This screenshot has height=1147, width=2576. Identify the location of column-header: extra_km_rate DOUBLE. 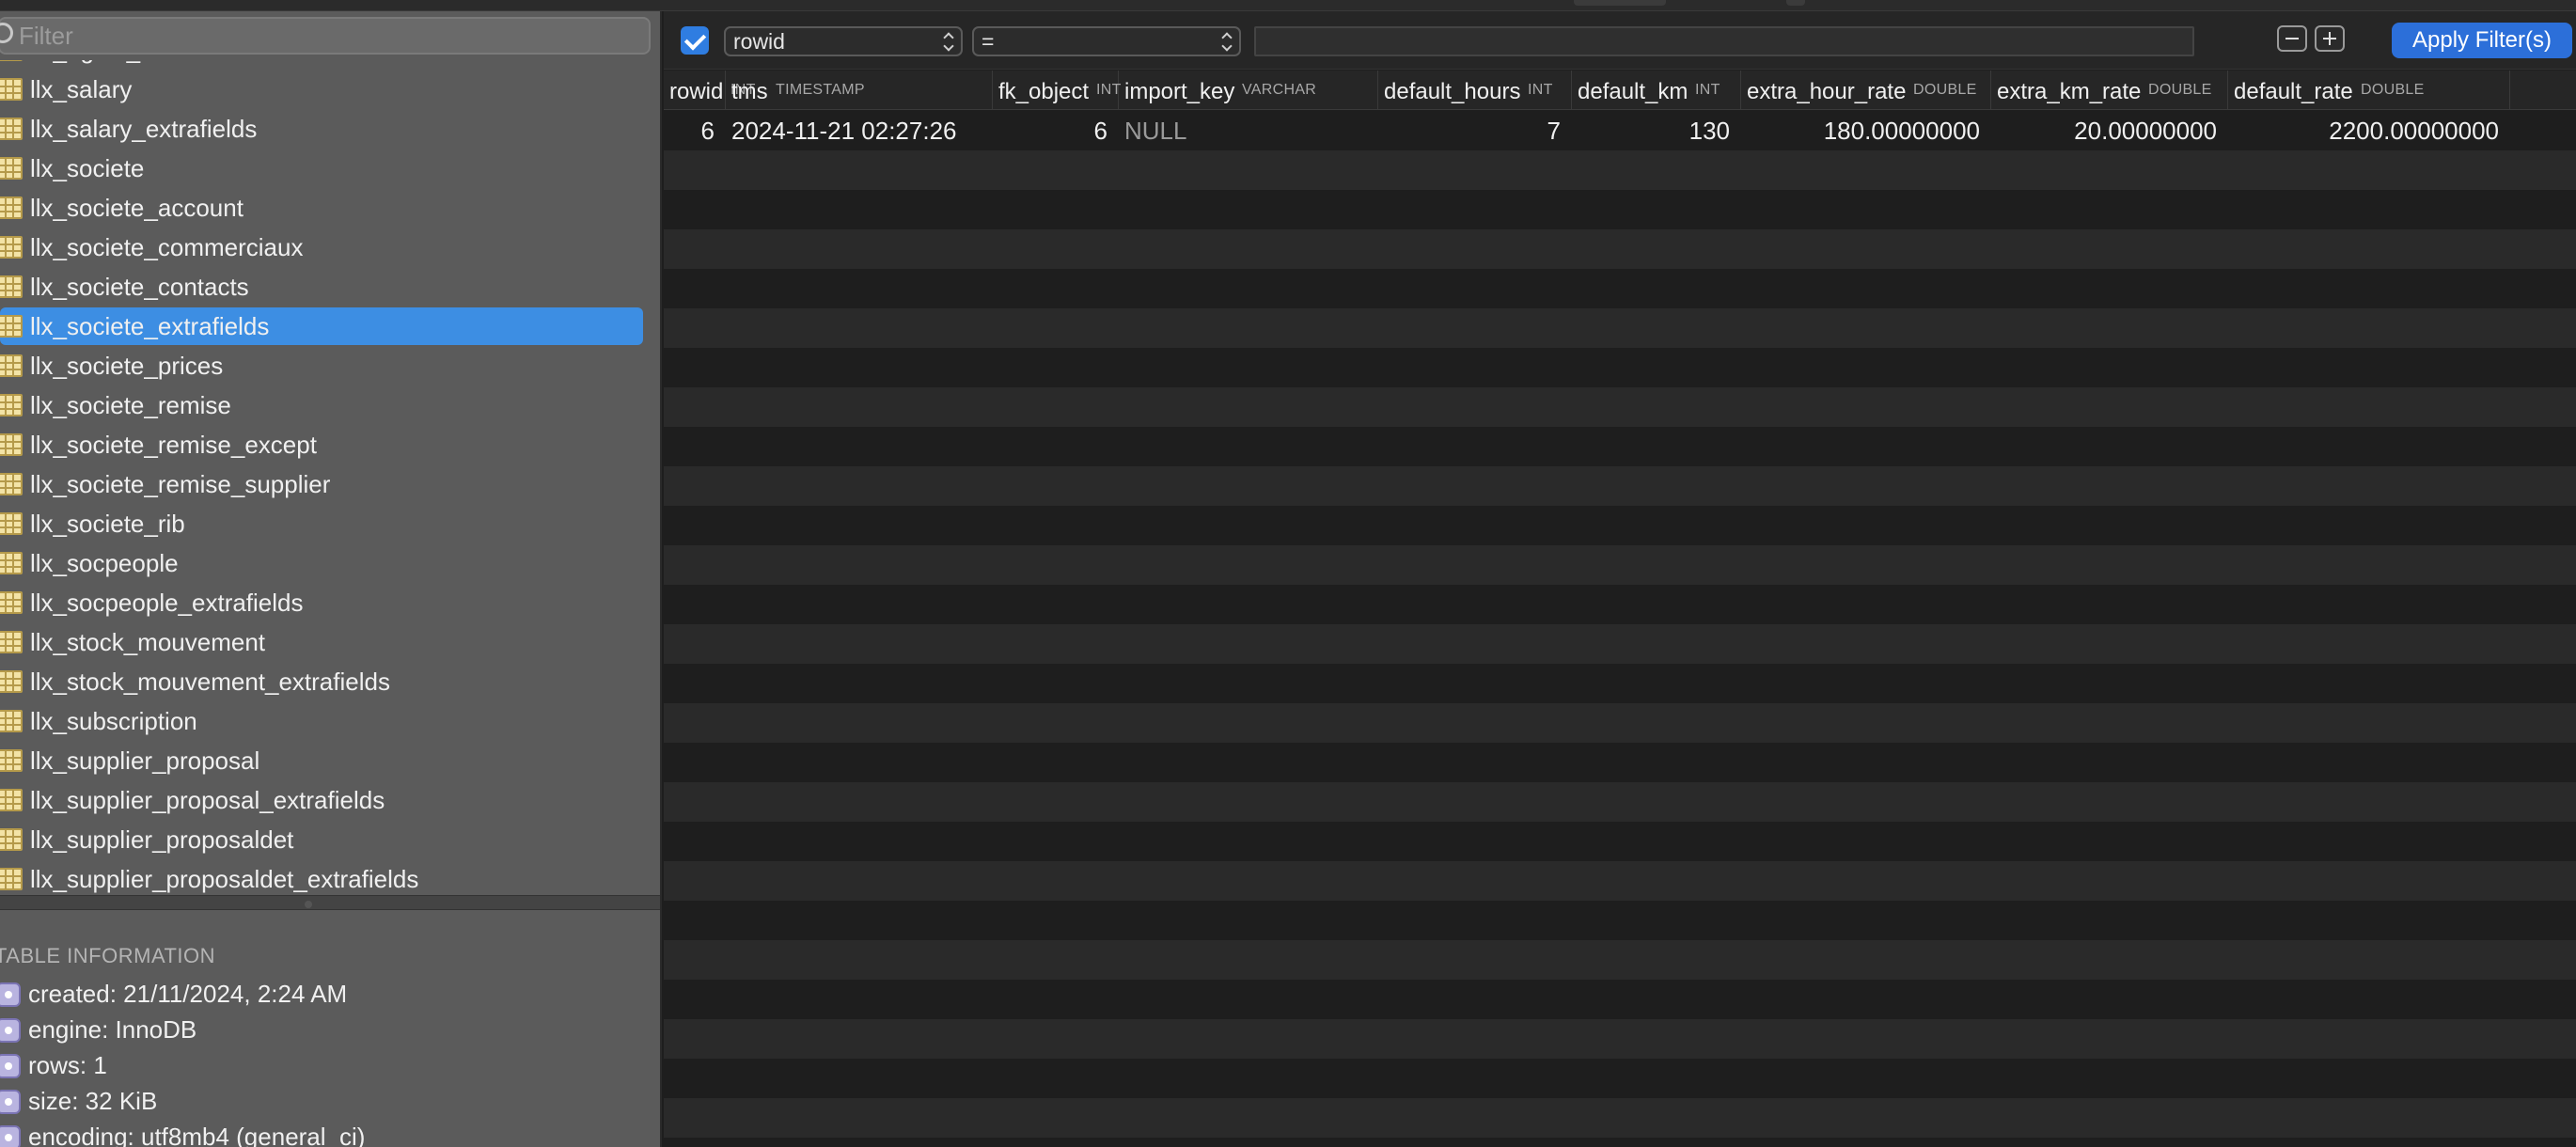
(2109, 90).